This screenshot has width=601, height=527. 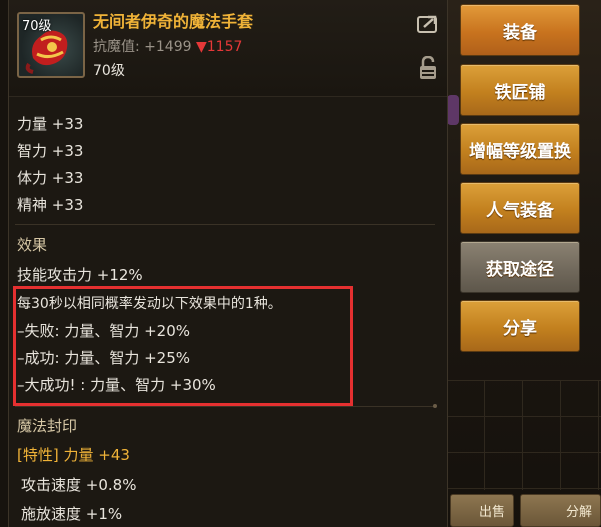 What do you see at coordinates (80, 275) in the screenshot?
I see `skill-attack-stat: 技能攻击力 +12%` at bounding box center [80, 275].